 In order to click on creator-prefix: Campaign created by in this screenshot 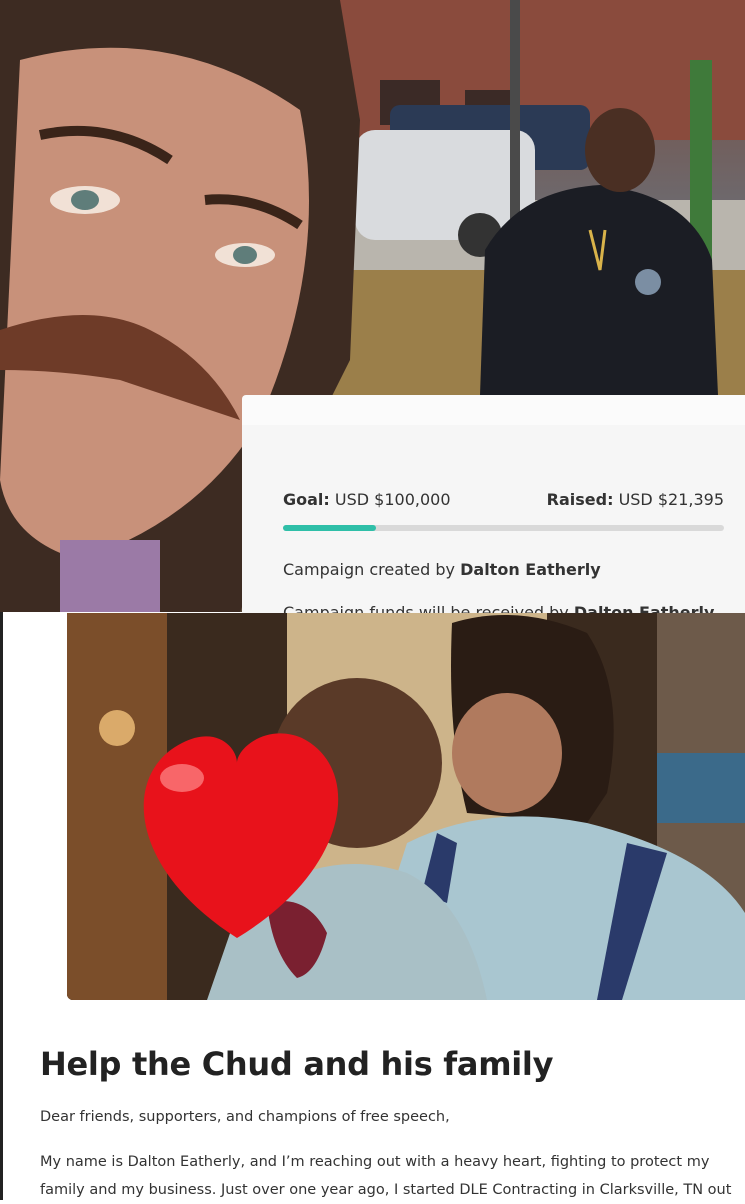, I will do `click(369, 569)`.